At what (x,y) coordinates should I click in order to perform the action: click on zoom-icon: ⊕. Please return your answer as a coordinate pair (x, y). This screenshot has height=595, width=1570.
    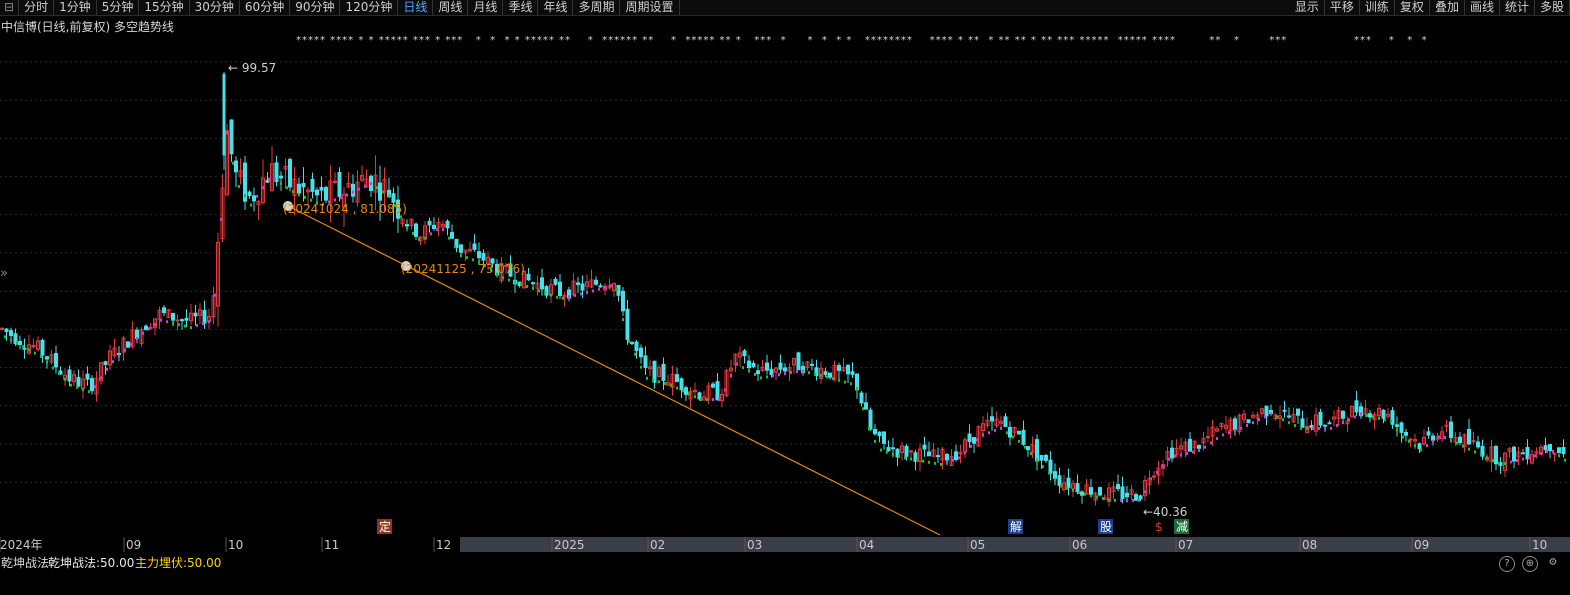
    Looking at the image, I should click on (1530, 564).